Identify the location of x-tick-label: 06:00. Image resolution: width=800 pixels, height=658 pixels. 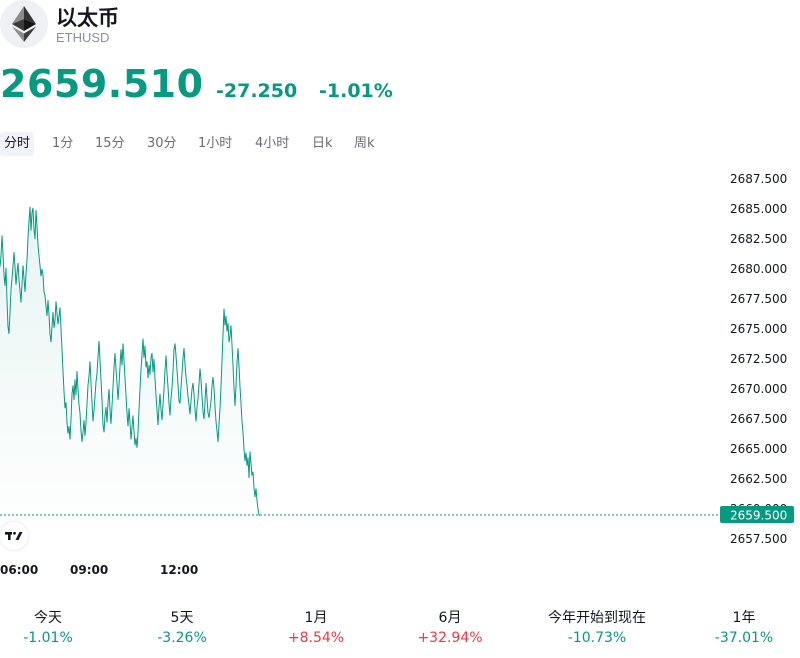
(19, 570).